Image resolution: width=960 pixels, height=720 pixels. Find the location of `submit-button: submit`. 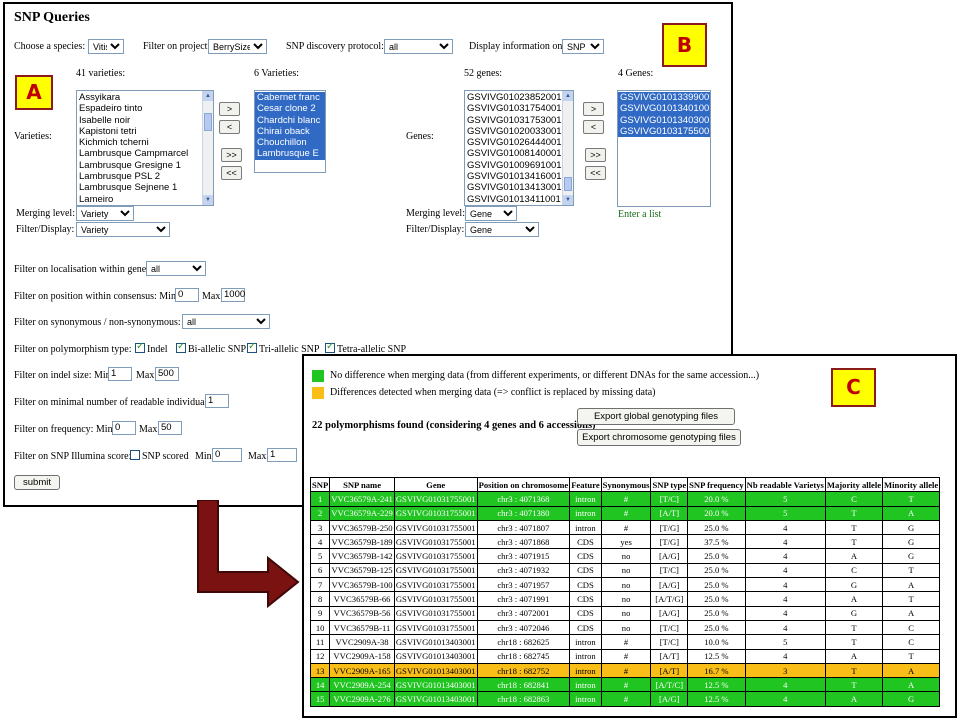

submit-button: submit is located at coordinates (37, 482).